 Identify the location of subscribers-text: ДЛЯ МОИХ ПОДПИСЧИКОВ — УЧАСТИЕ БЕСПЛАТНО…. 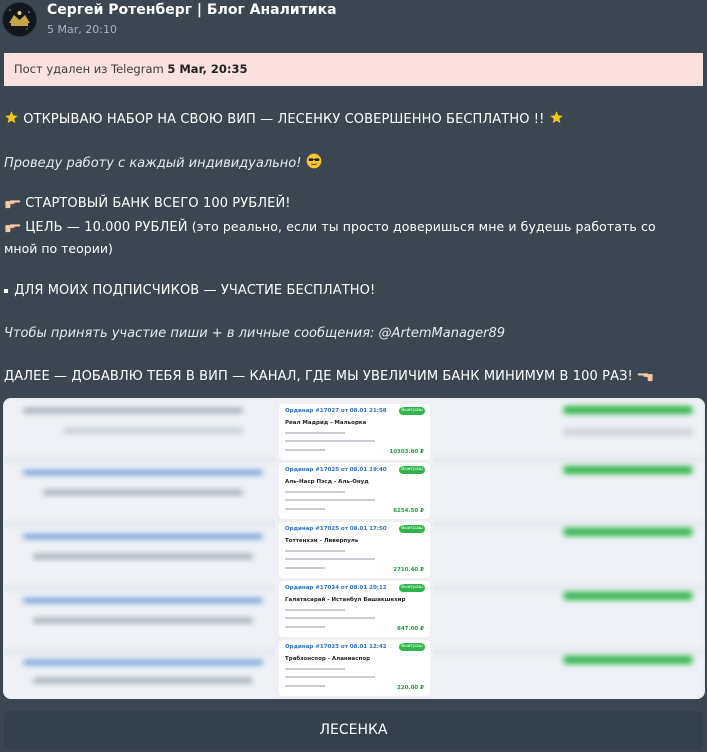
(195, 290).